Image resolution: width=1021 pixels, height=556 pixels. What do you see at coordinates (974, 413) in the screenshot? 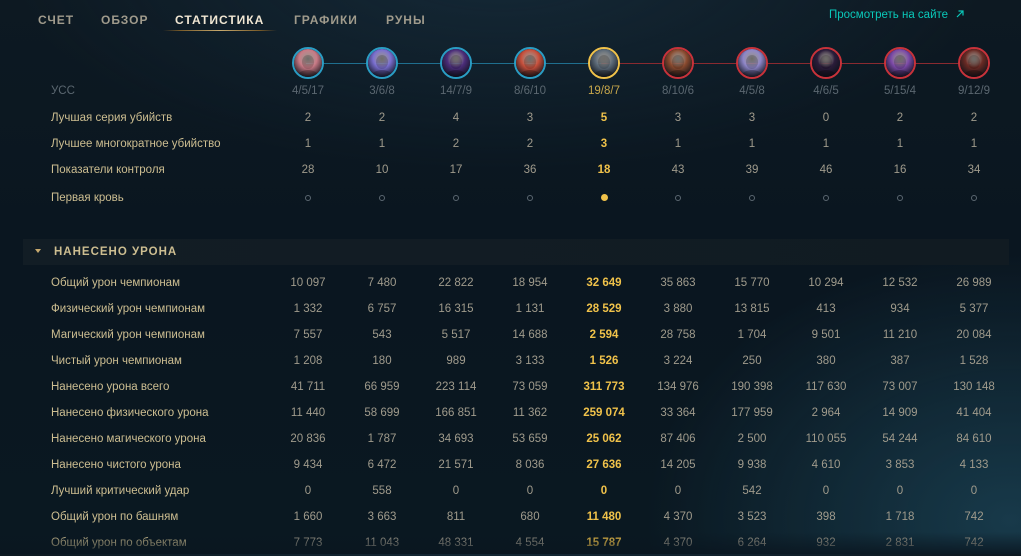
I see `stat-cell: 41 404` at bounding box center [974, 413].